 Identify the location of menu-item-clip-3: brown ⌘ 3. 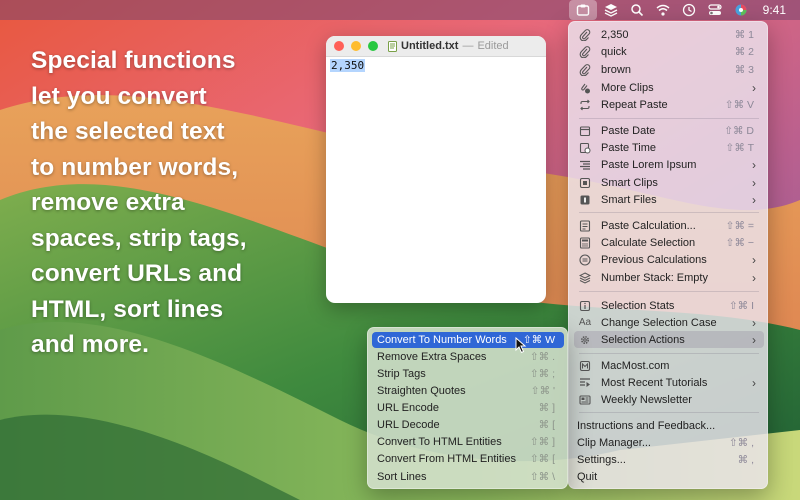
(669, 69).